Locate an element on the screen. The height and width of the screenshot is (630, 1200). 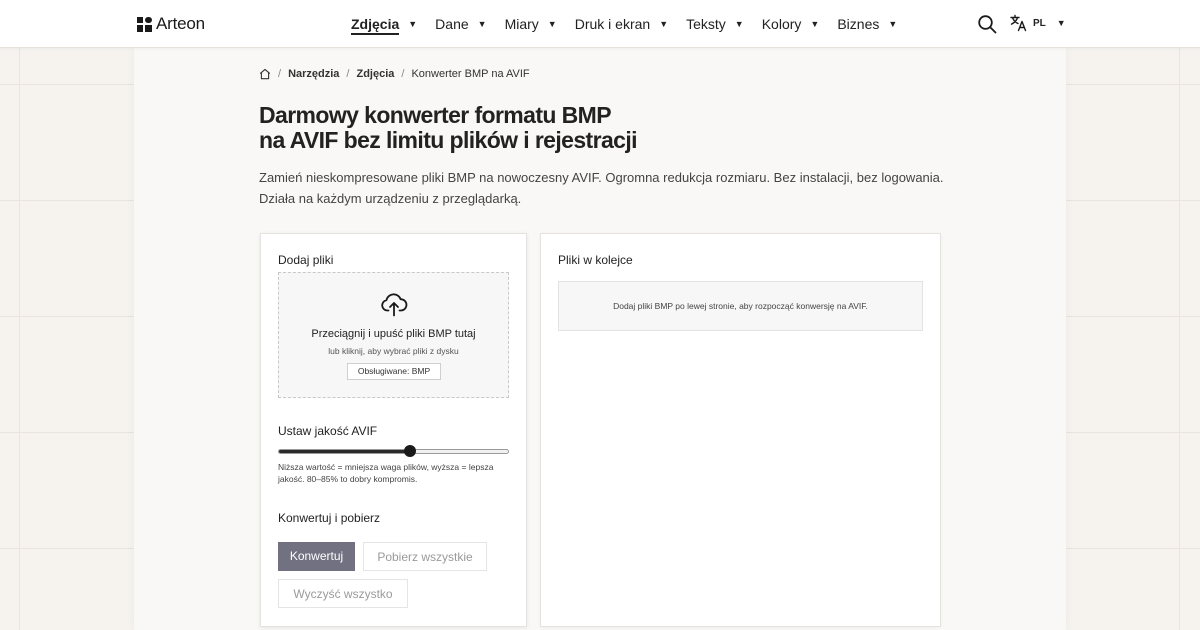
logo: Arteon is located at coordinates (171, 24).